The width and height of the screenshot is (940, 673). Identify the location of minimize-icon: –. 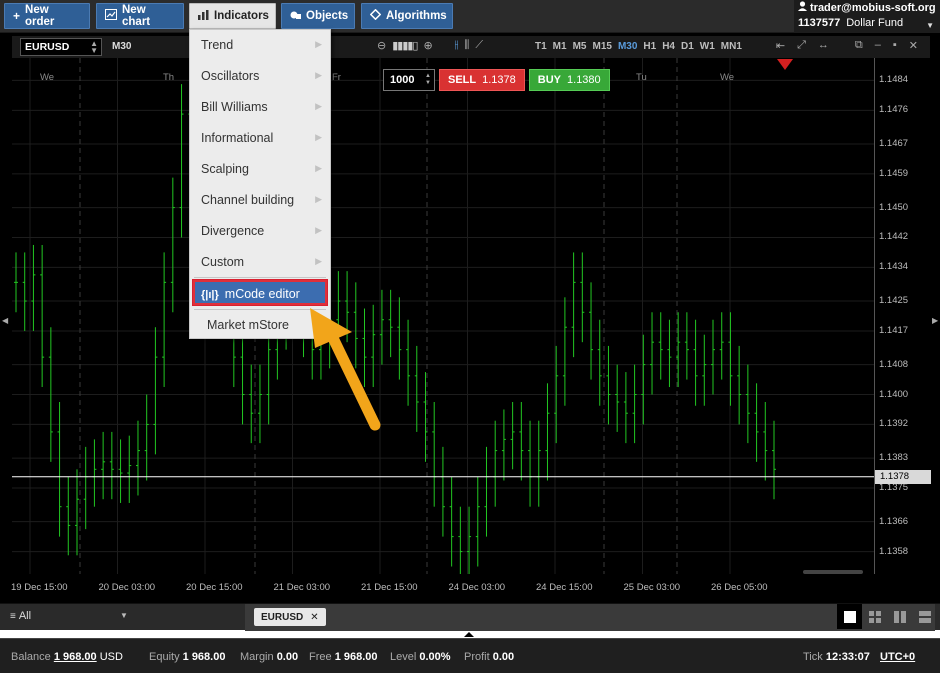
(878, 45).